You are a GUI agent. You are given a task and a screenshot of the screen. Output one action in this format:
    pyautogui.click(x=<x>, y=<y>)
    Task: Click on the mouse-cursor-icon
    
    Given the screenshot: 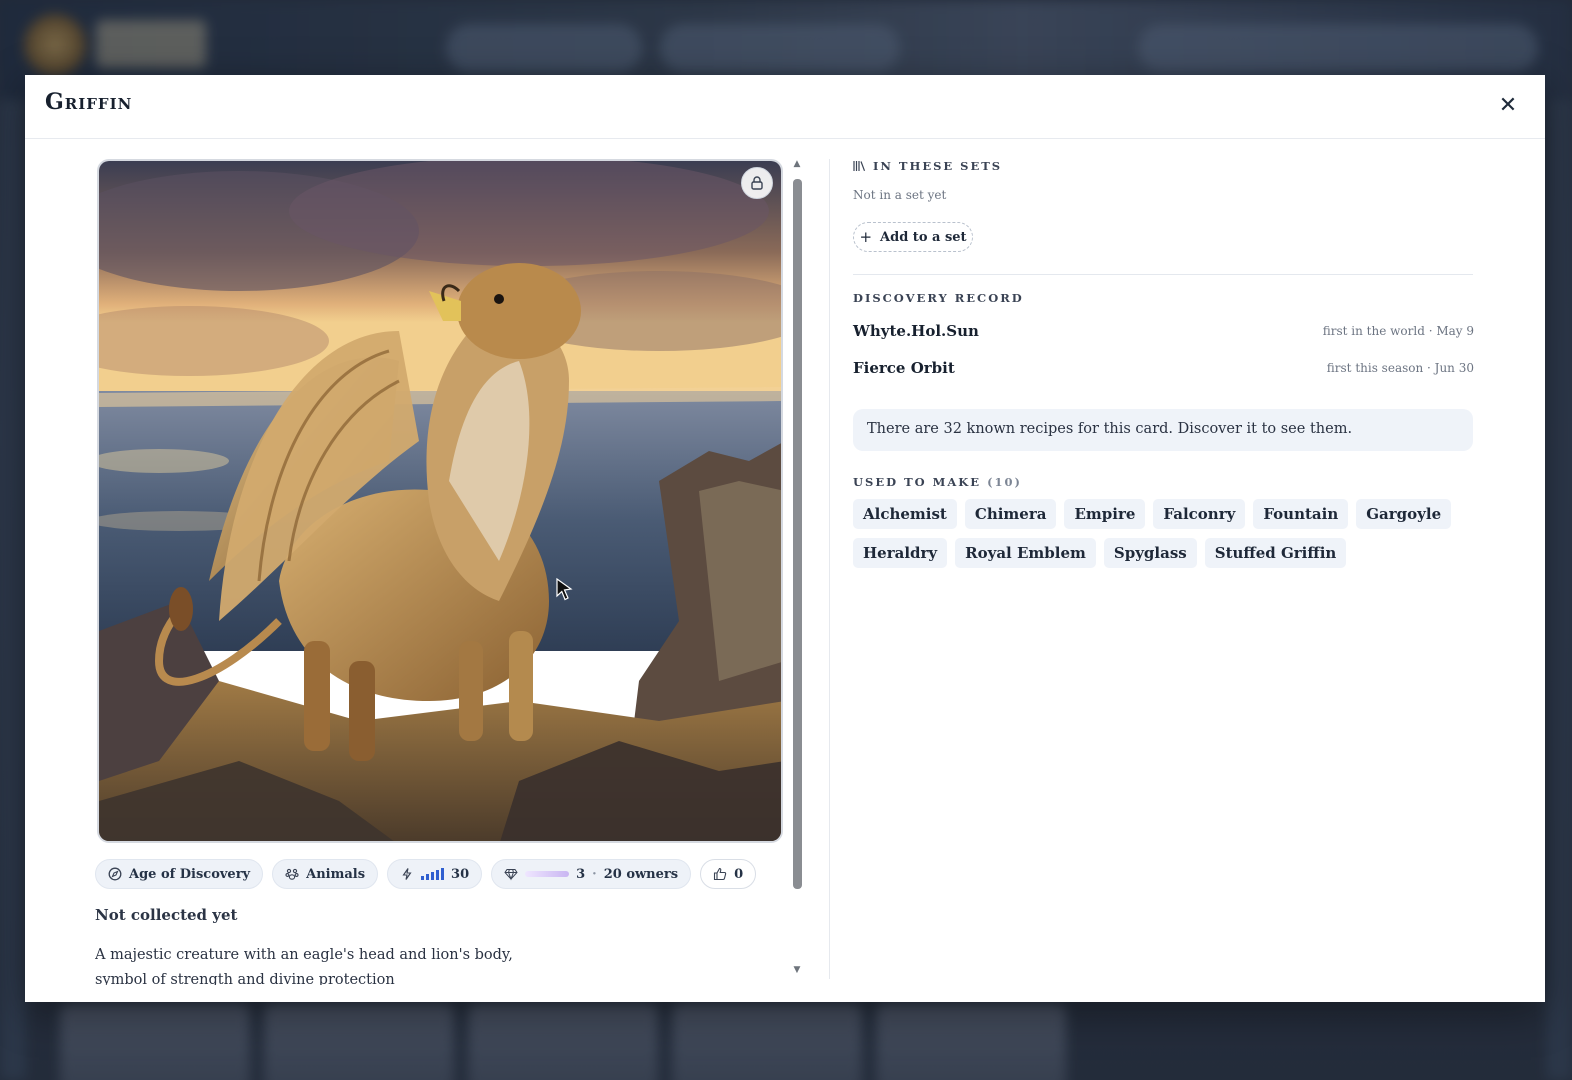 What is the action you would take?
    pyautogui.click(x=564, y=589)
    